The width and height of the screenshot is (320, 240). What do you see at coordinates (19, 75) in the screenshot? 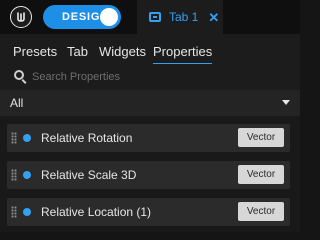
I see `search-icon` at bounding box center [19, 75].